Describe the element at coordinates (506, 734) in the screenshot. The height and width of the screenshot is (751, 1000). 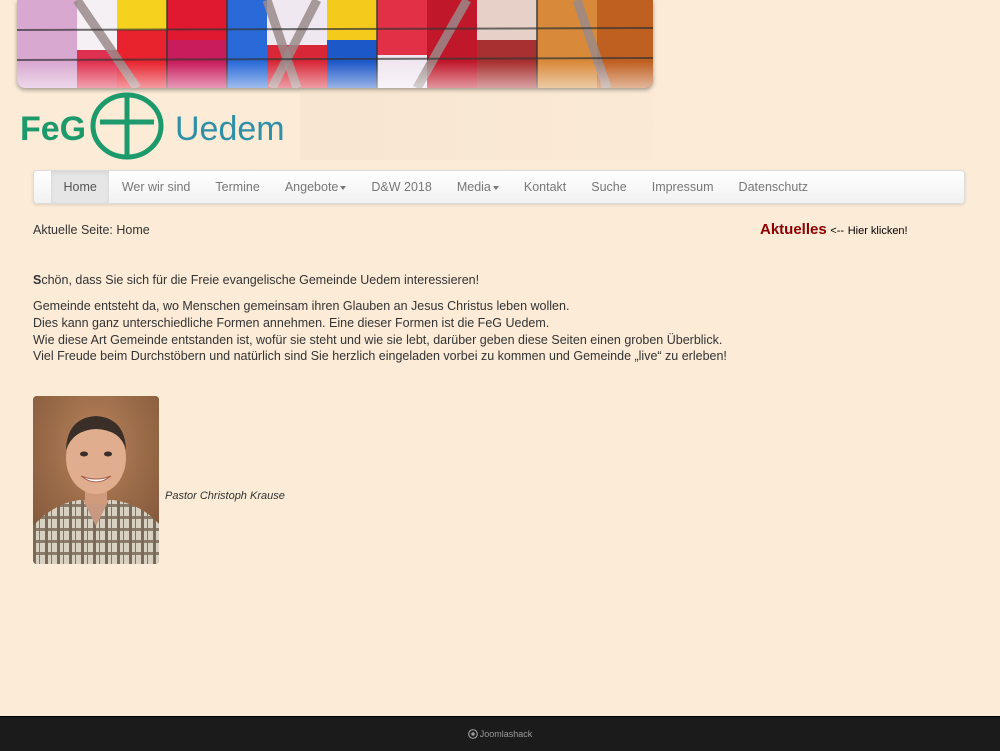
I see `footer-brand-text: Joomlashack` at that location.